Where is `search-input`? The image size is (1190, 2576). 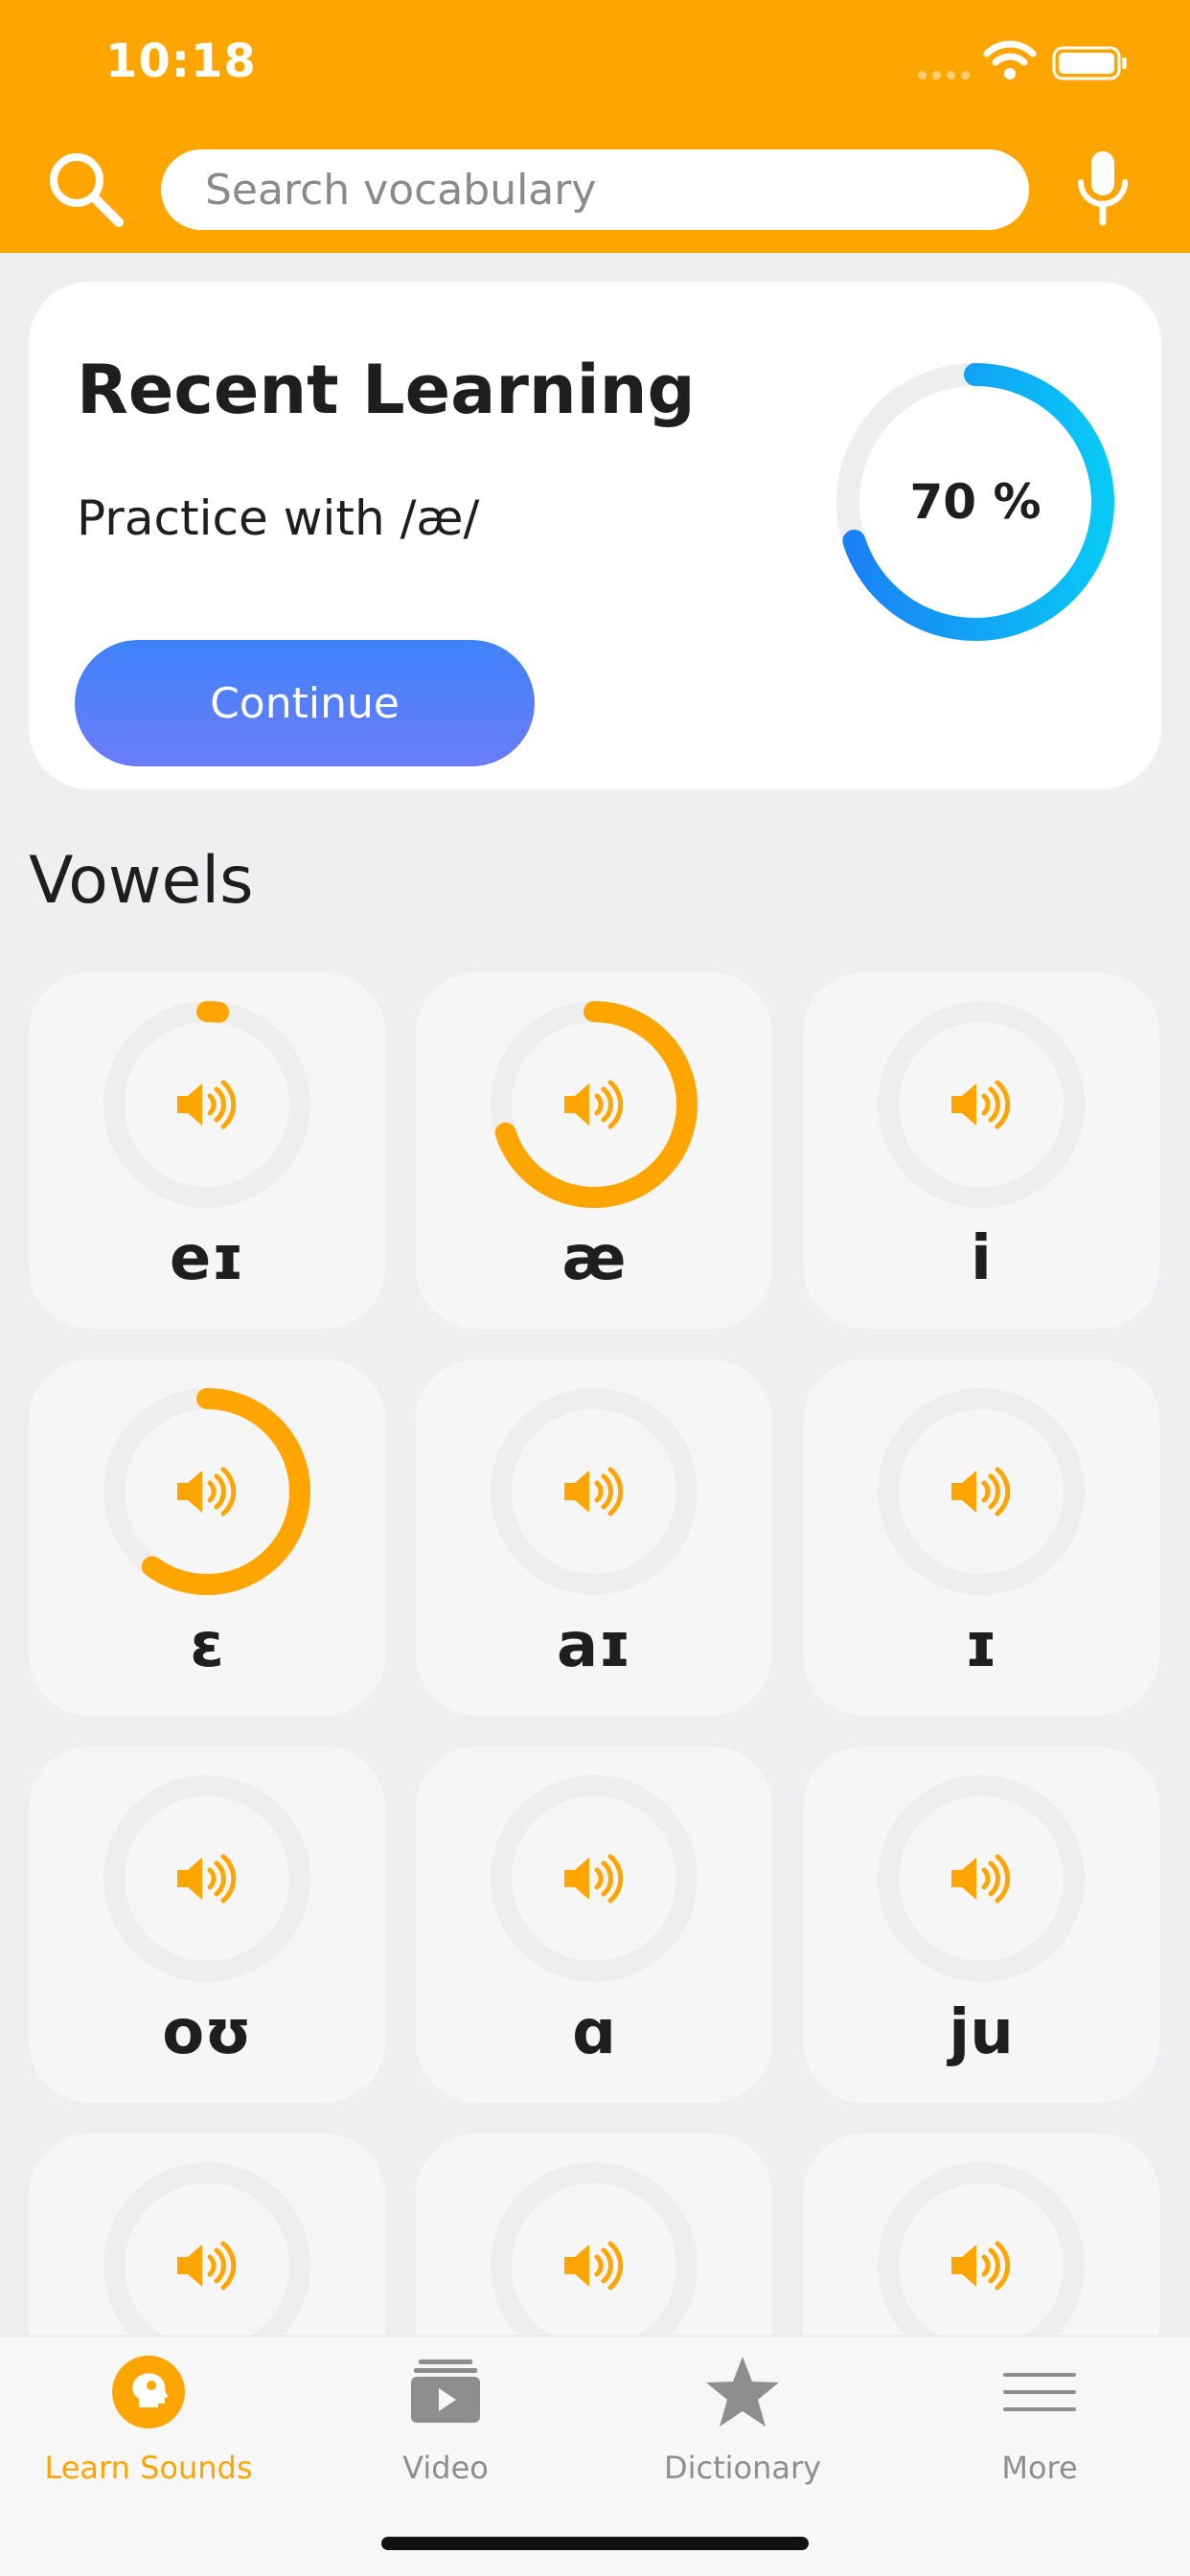
search-input is located at coordinates (607, 190).